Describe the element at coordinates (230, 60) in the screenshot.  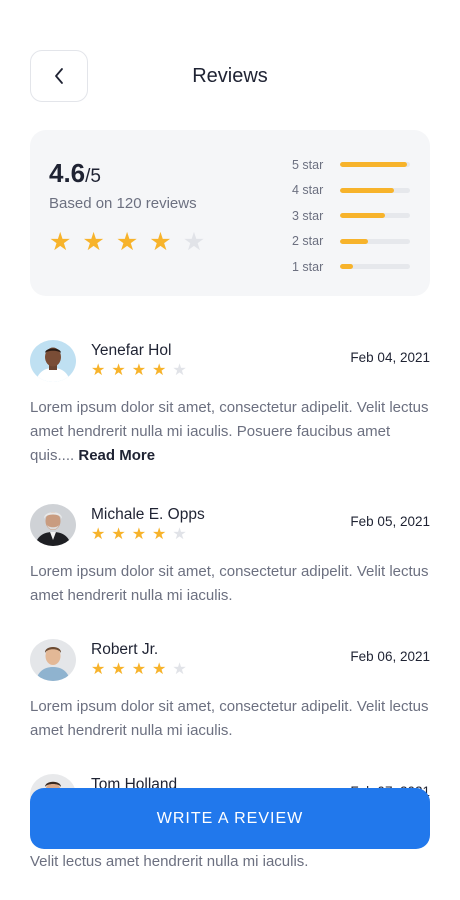
I see `header: Reviews` at that location.